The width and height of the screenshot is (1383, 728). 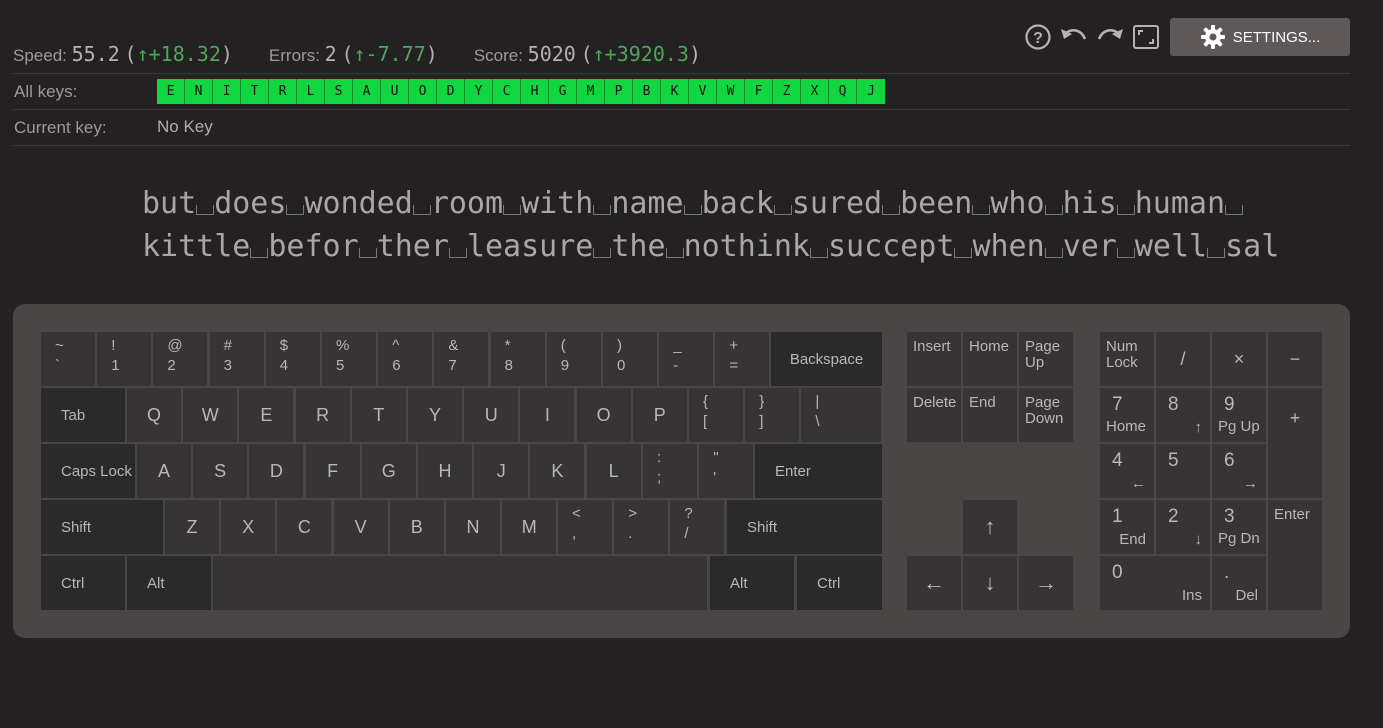 I want to click on numpad-multiply-key: ×, so click(x=1239, y=359).